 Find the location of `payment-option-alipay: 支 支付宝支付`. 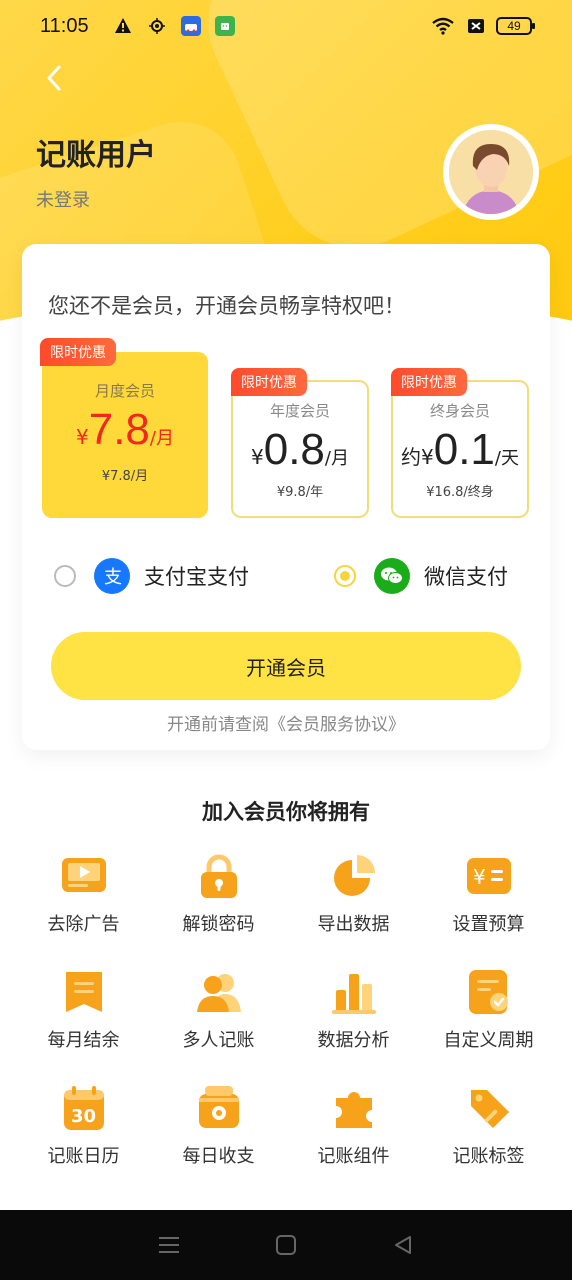

payment-option-alipay: 支 支付宝支付 is located at coordinates (151, 576).